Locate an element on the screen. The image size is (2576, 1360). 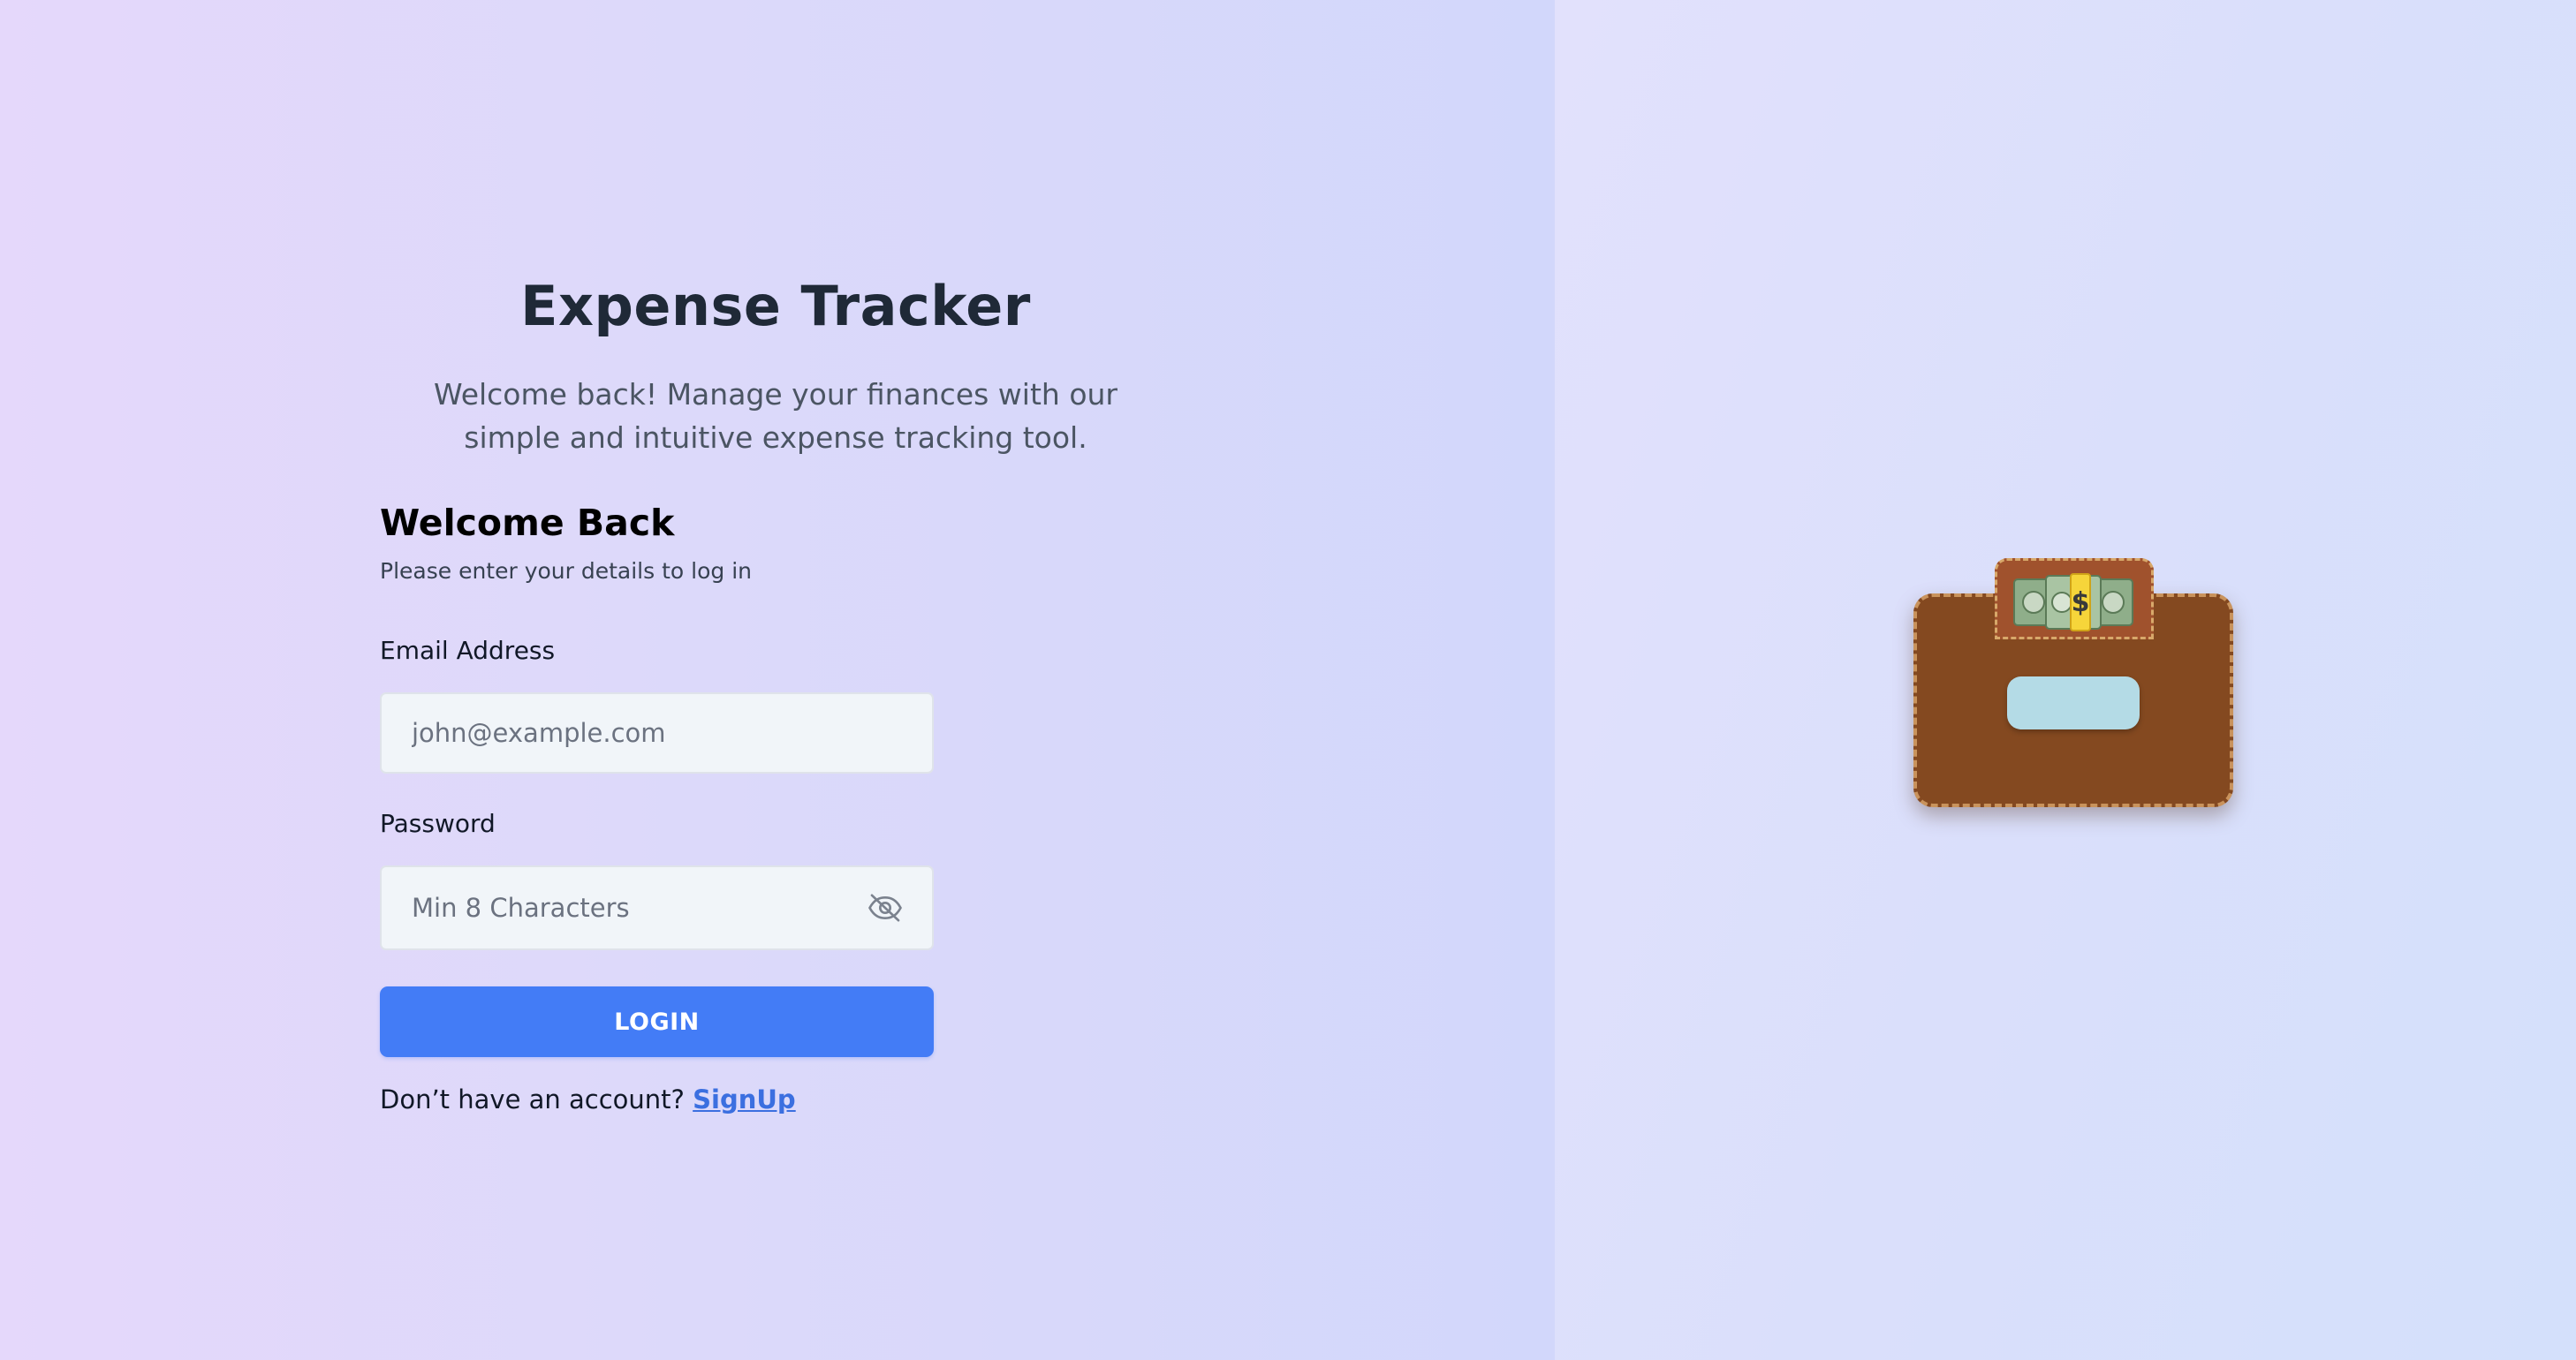
form-heading: Welcome Back is located at coordinates (528, 523).